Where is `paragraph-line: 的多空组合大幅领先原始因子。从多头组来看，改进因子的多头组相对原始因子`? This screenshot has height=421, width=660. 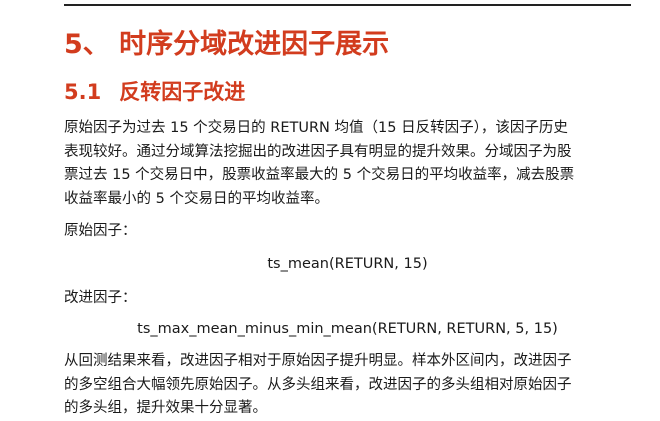 paragraph-line: 的多空组合大幅领先原始因子。从多头组来看，改进因子的多头组相对原始因子 is located at coordinates (318, 384).